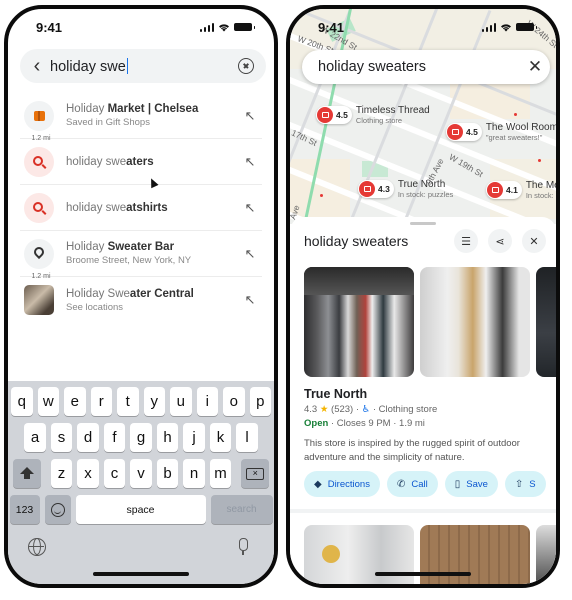  I want to click on pin-name: Timeless Thread, so click(392, 110).